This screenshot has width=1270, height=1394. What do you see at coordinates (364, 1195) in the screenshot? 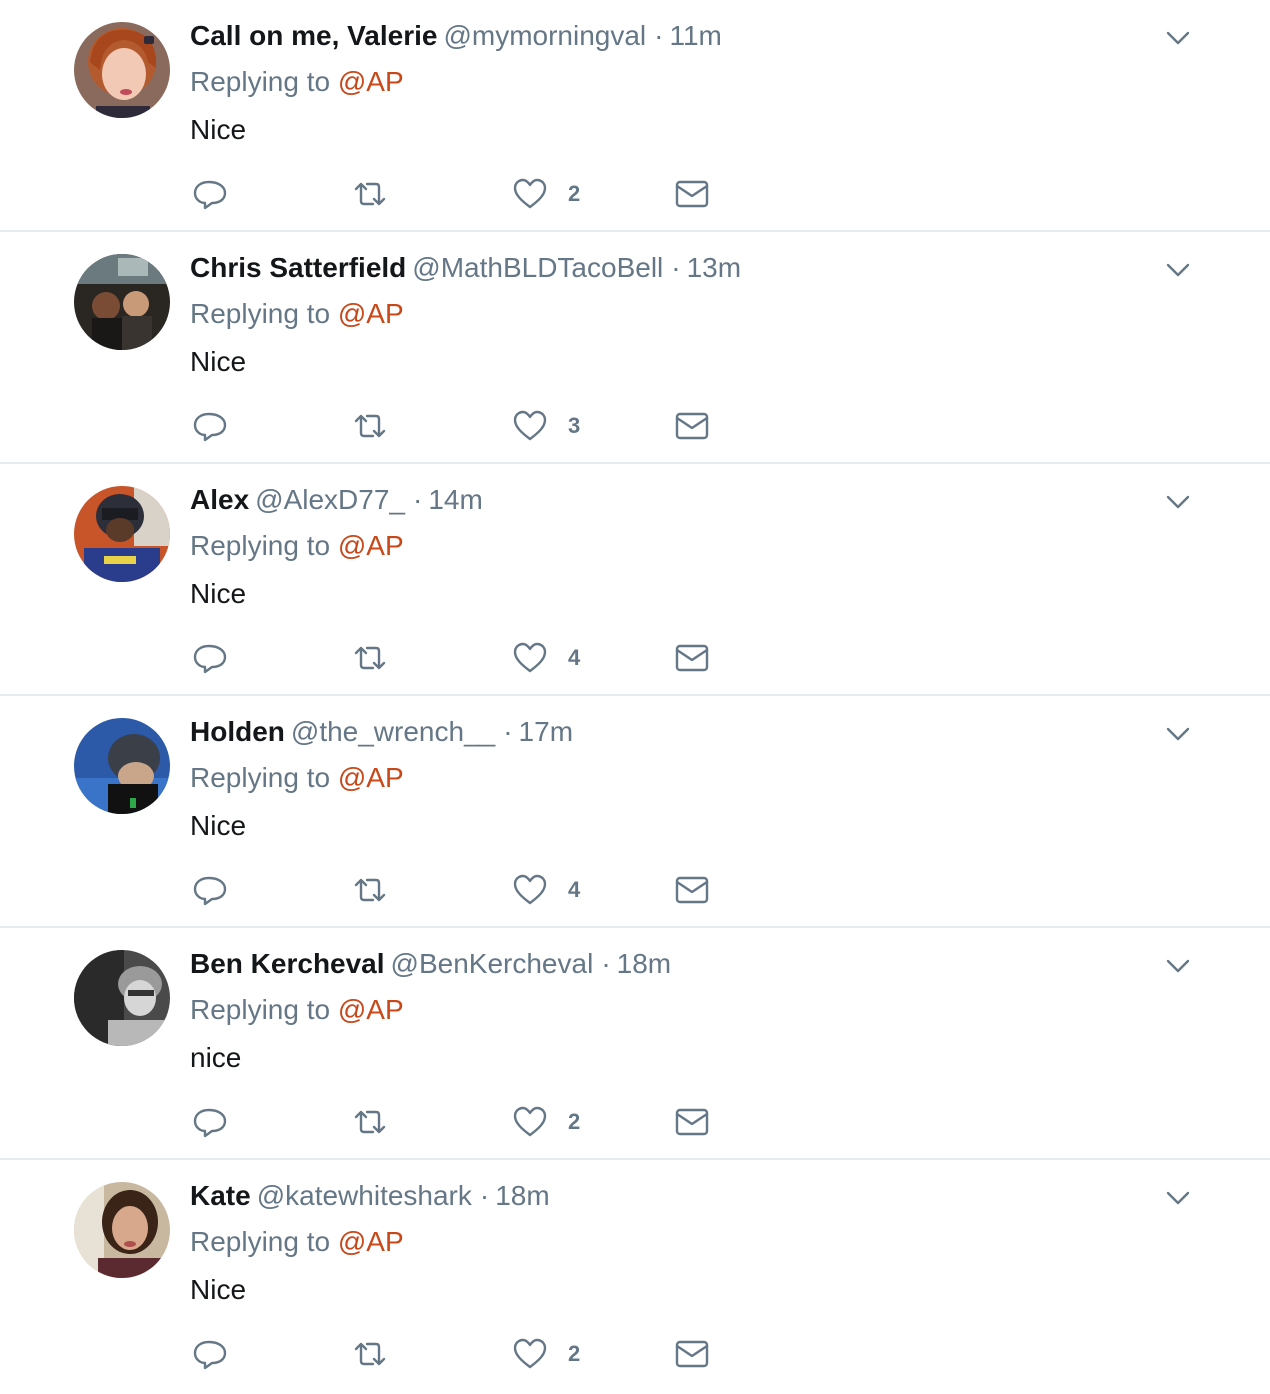
I see `user-handle: @katewhiteshark` at bounding box center [364, 1195].